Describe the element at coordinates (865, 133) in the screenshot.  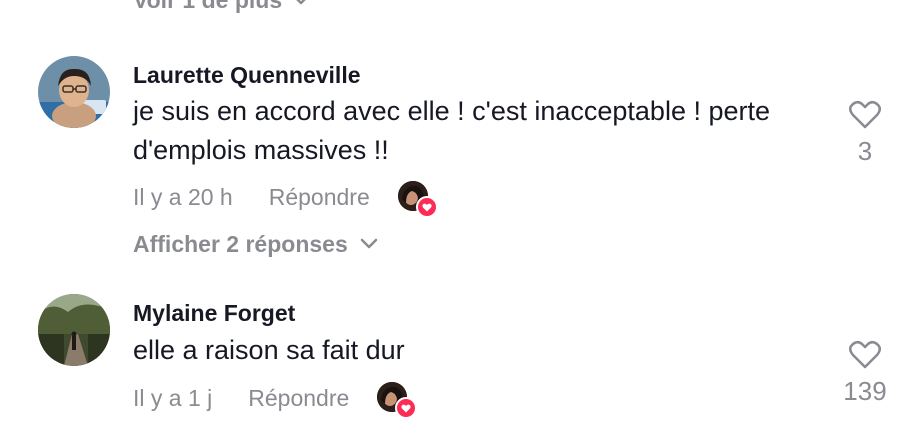
I see `like-control: 3` at that location.